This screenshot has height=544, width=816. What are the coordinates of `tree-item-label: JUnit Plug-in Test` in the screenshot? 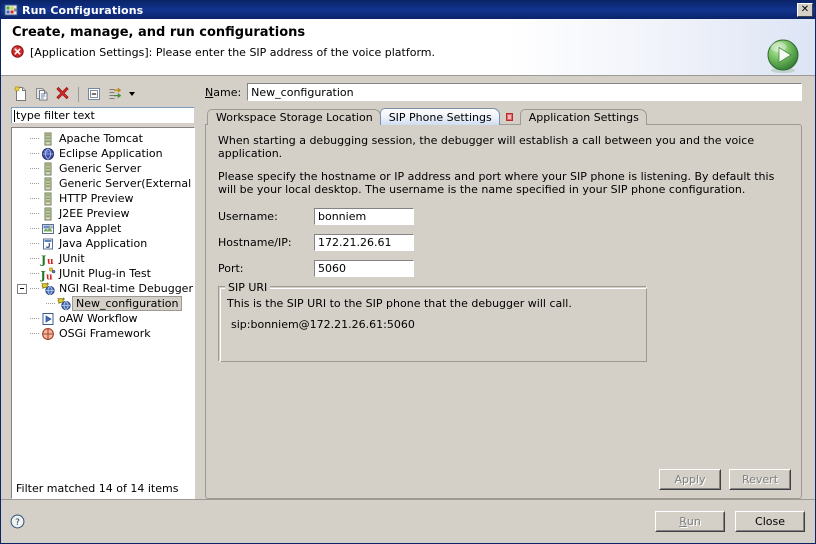 It's located at (105, 273).